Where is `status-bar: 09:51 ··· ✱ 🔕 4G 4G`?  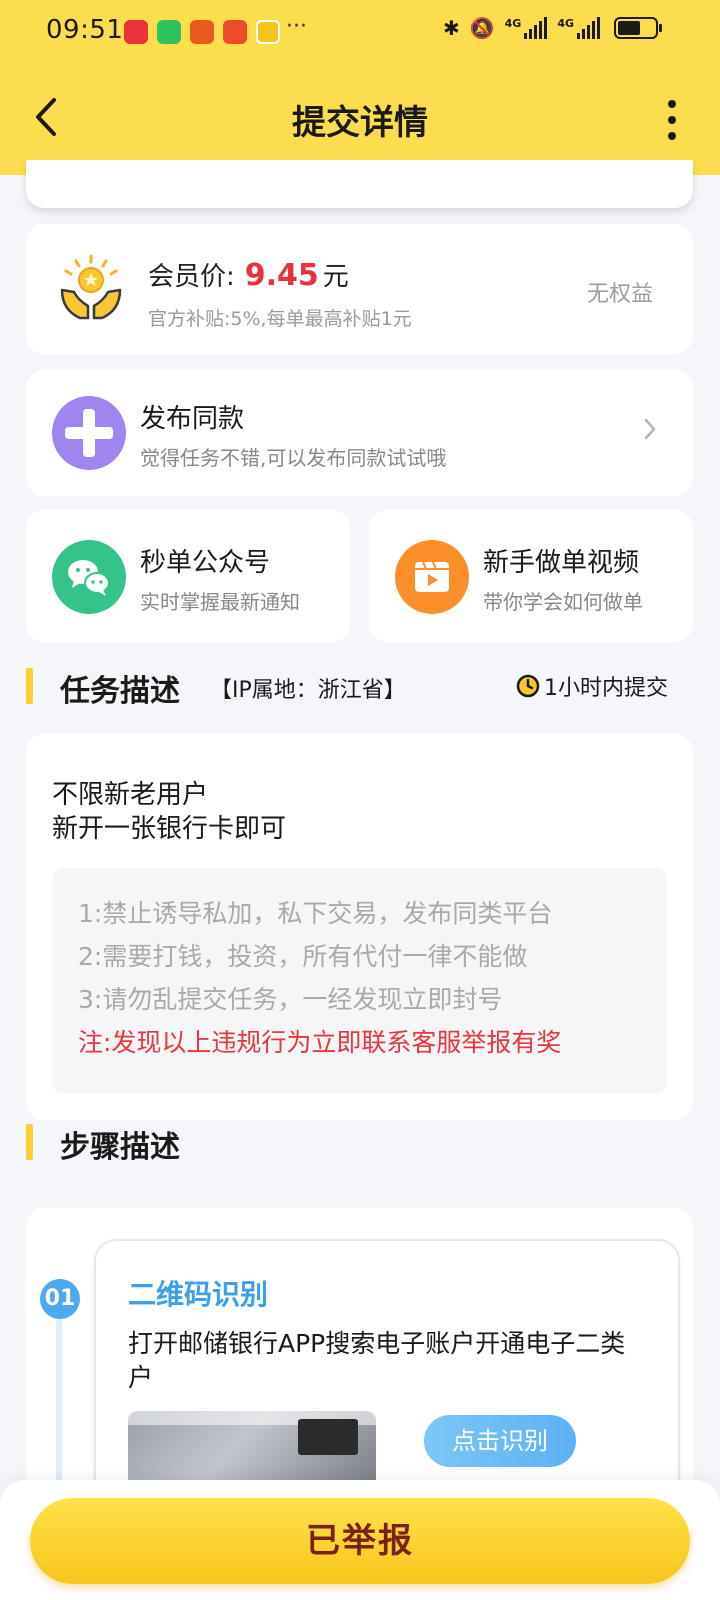
status-bar: 09:51 ··· ✱ 🔕 4G 4G is located at coordinates (360, 31).